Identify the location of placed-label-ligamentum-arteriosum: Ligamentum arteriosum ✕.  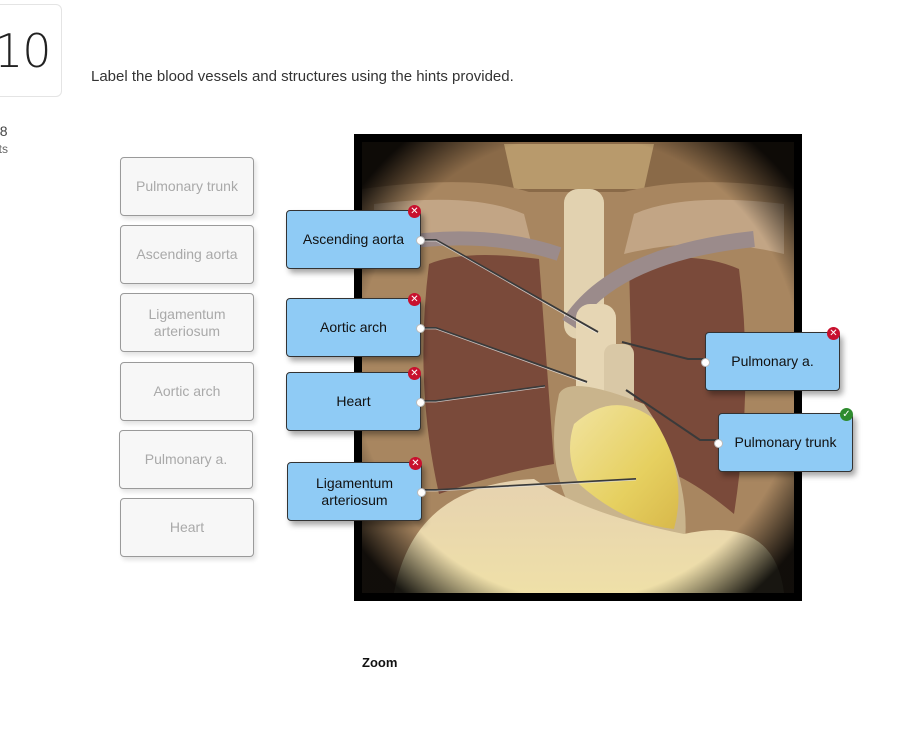
(356, 489).